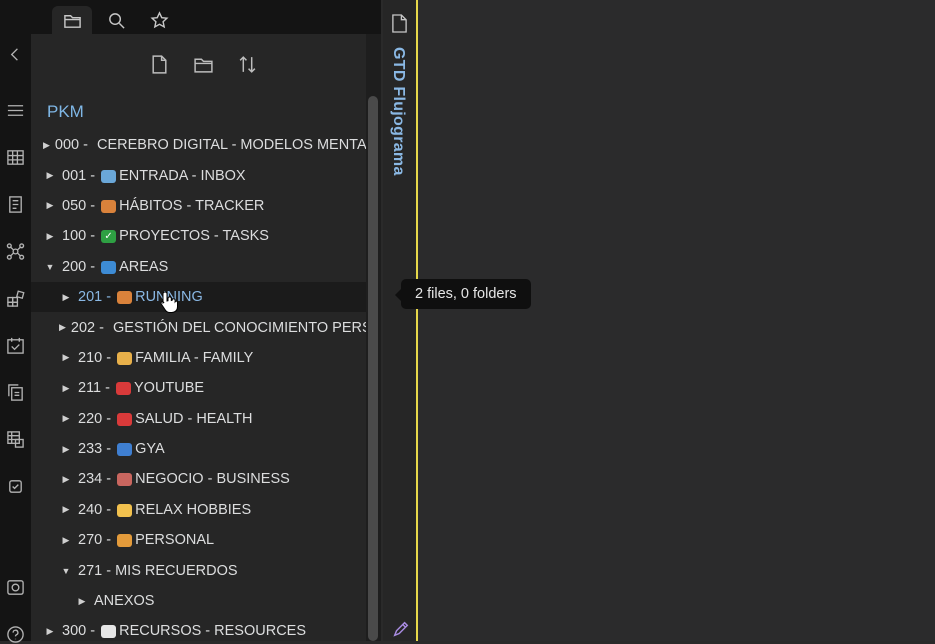 The height and width of the screenshot is (644, 935). Describe the element at coordinates (109, 632) in the screenshot. I see `page-icon` at that location.